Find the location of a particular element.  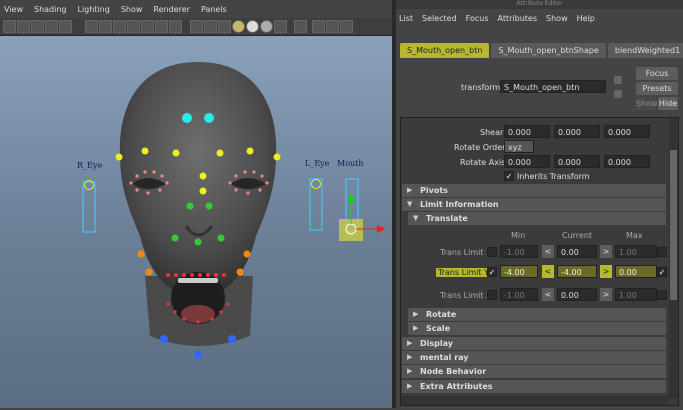

textures-icon is located at coordinates (147, 26).